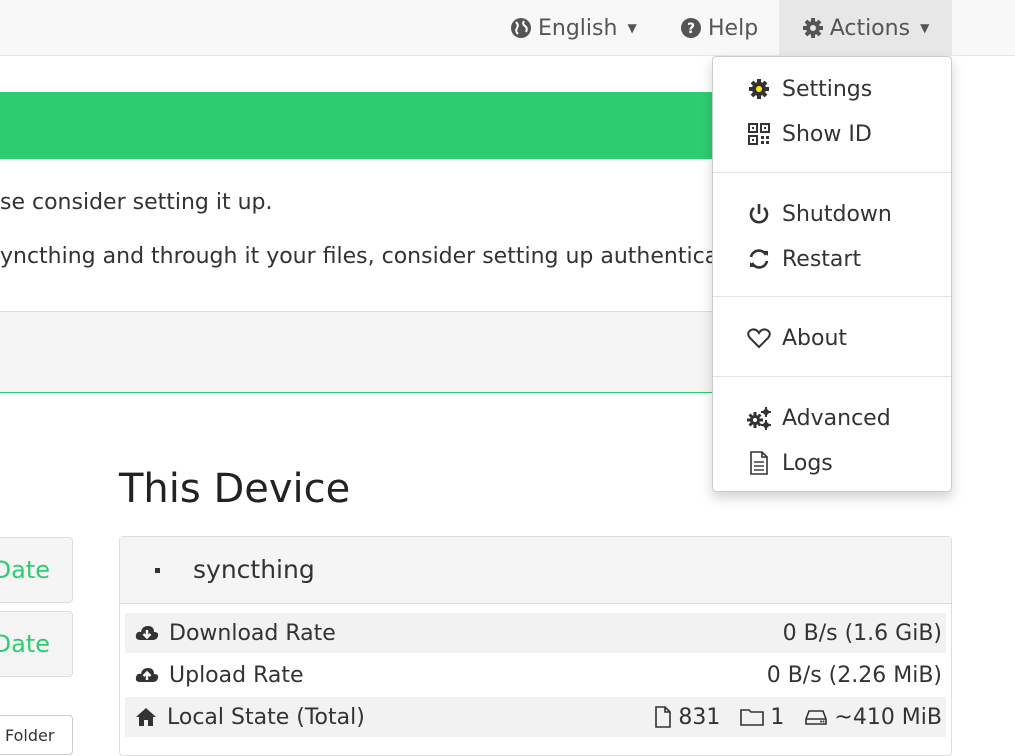 Image resolution: width=1015 pixels, height=756 pixels. Describe the element at coordinates (759, 134) in the screenshot. I see `qrcode-icon` at that location.